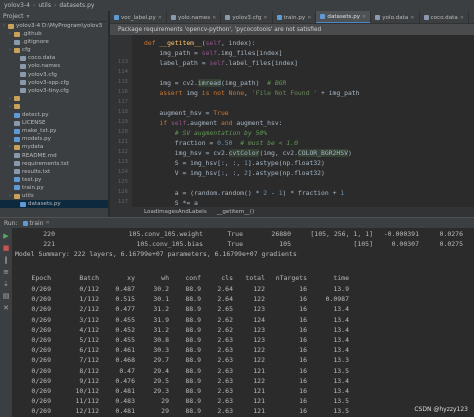  What do you see at coordinates (41, 380) in the screenshot?
I see `table-cell: 0/269` at bounding box center [41, 380].